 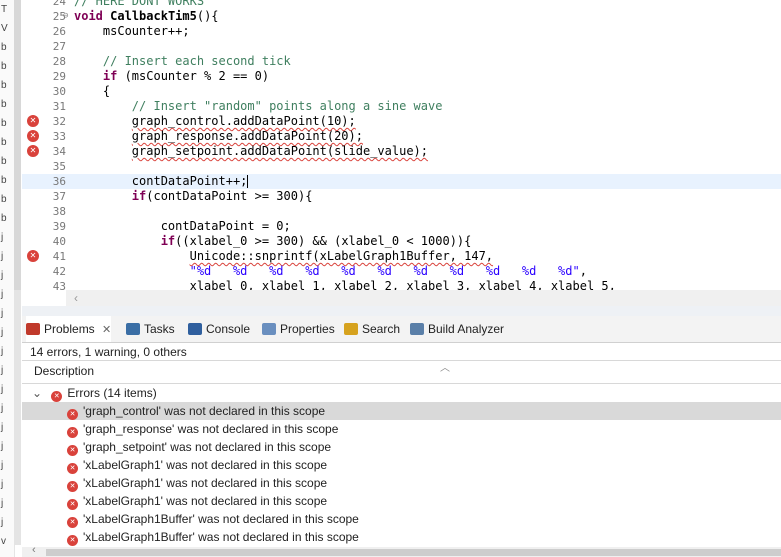 I want to click on tab-console: Console, so click(x=219, y=329).